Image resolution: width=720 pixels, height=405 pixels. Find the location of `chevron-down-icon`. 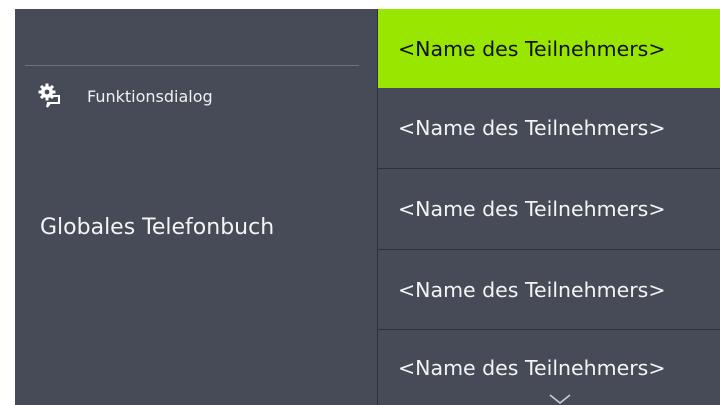

chevron-down-icon is located at coordinates (560, 397).